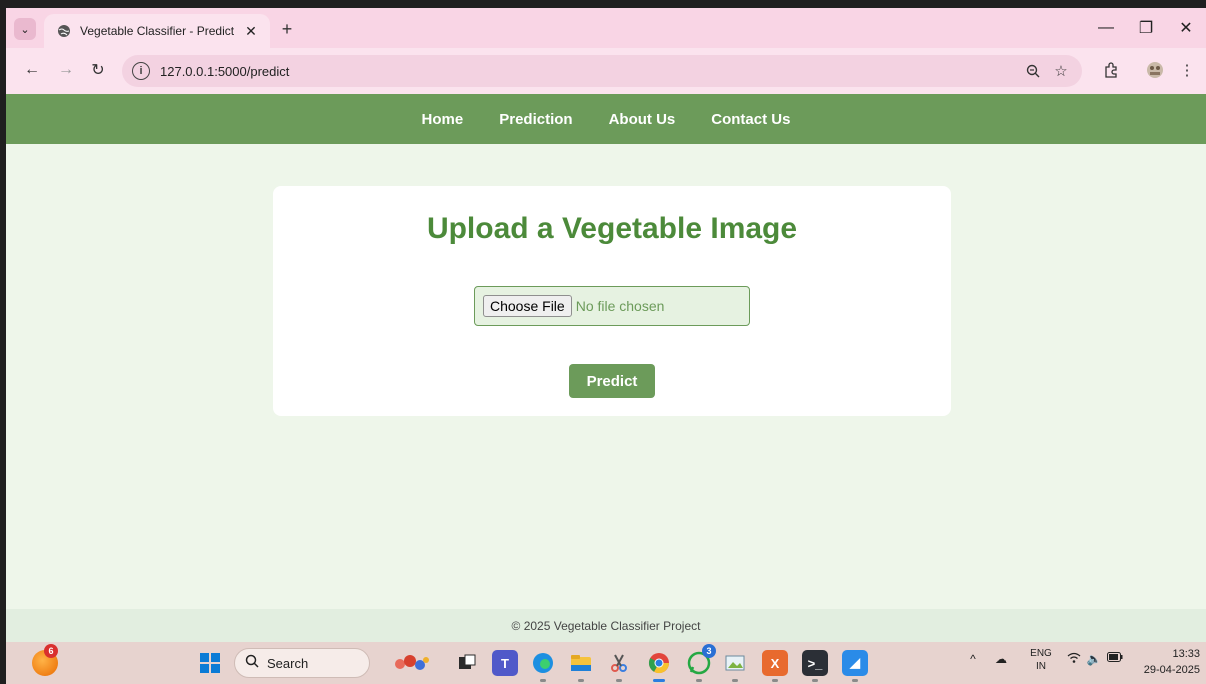  I want to click on site-info-icon: i, so click(141, 71).